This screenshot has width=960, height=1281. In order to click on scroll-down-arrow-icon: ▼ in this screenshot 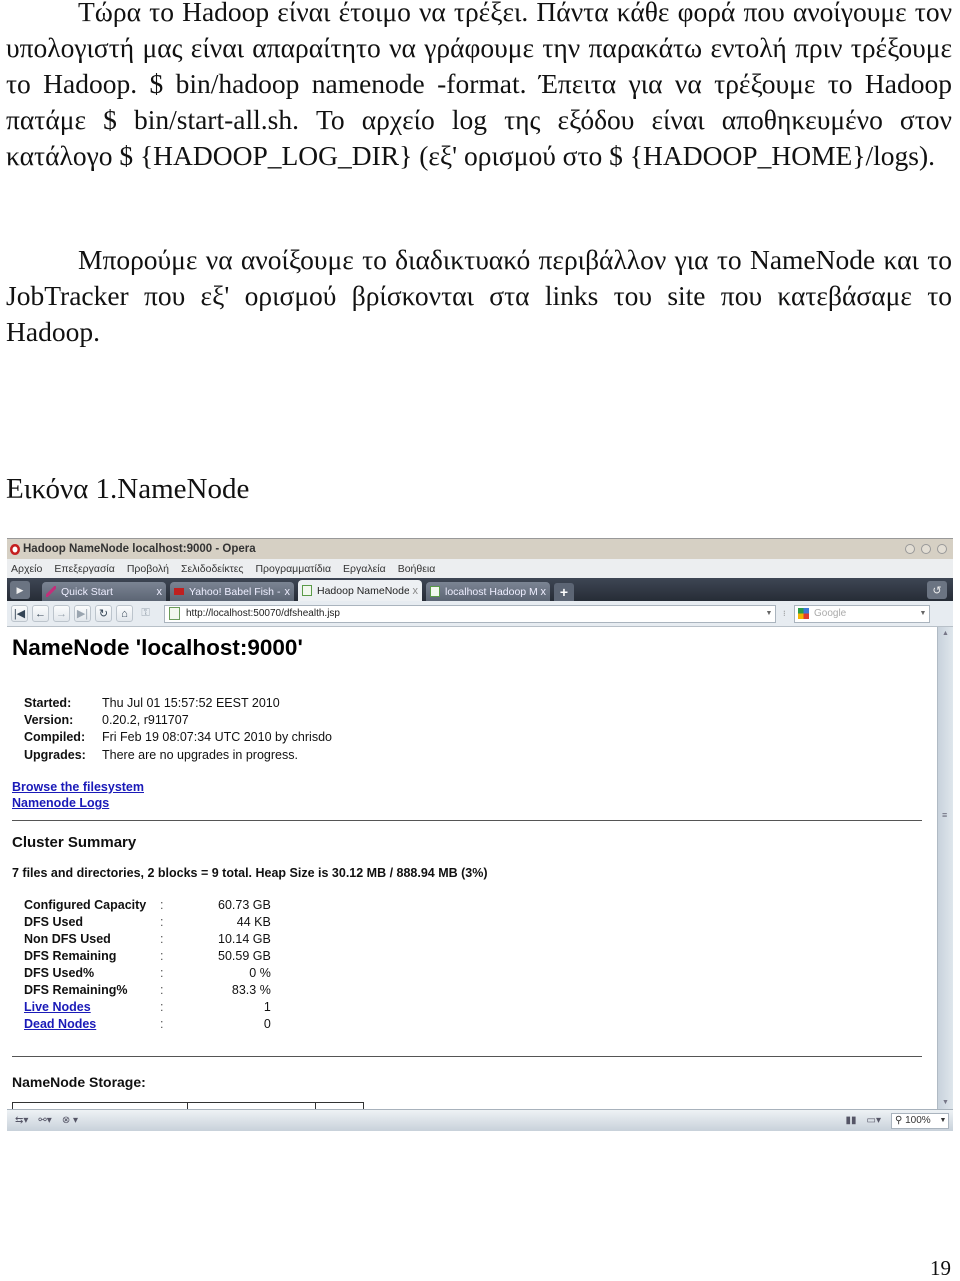, I will do `click(945, 1103)`.